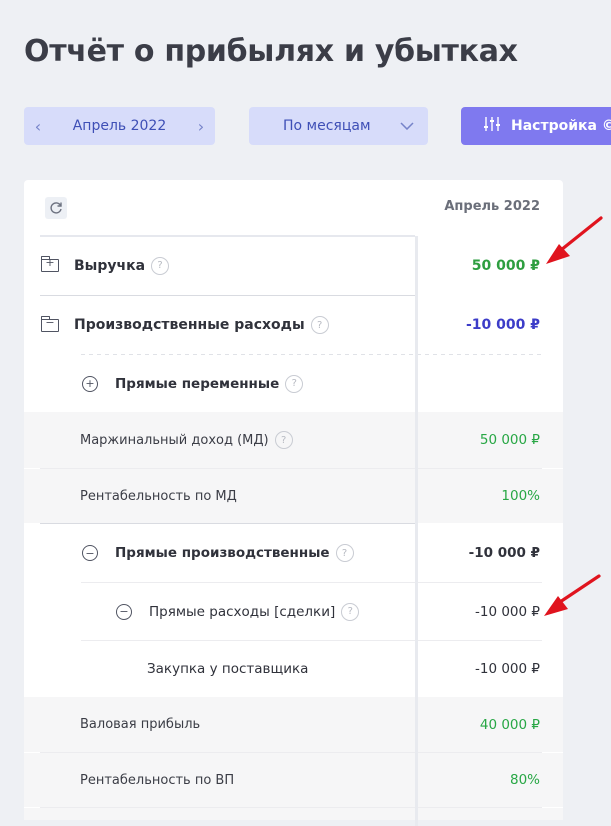 The height and width of the screenshot is (826, 611). Describe the element at coordinates (520, 496) in the screenshot. I see `row-value: 100%` at that location.